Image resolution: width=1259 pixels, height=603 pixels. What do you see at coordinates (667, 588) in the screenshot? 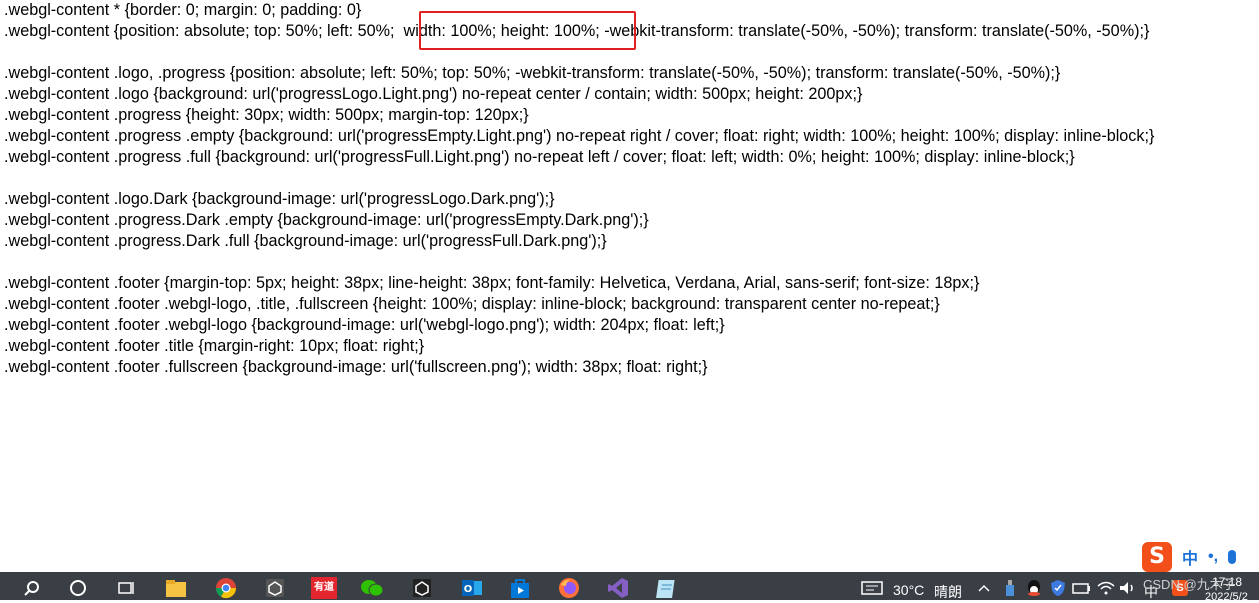
I see `notepad-icon` at bounding box center [667, 588].